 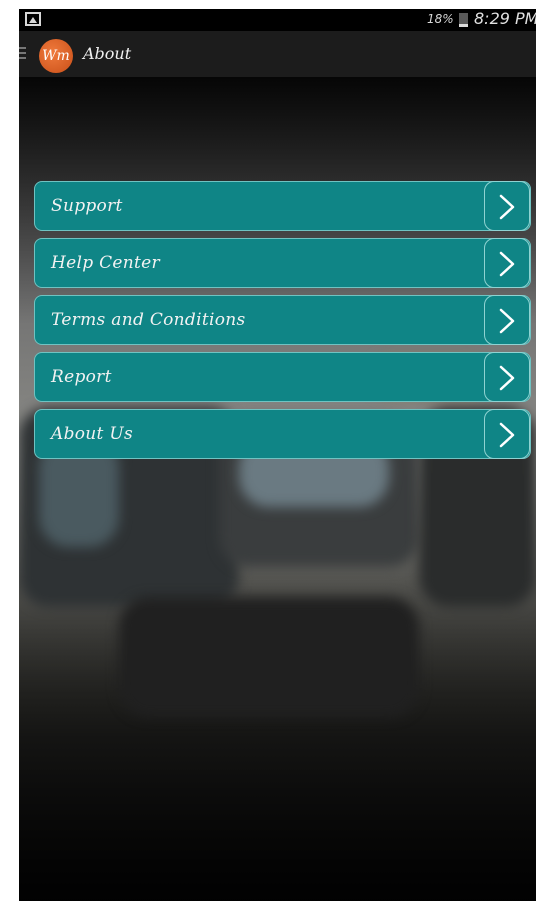 I want to click on action-bar: Wm About, so click(x=277, y=54).